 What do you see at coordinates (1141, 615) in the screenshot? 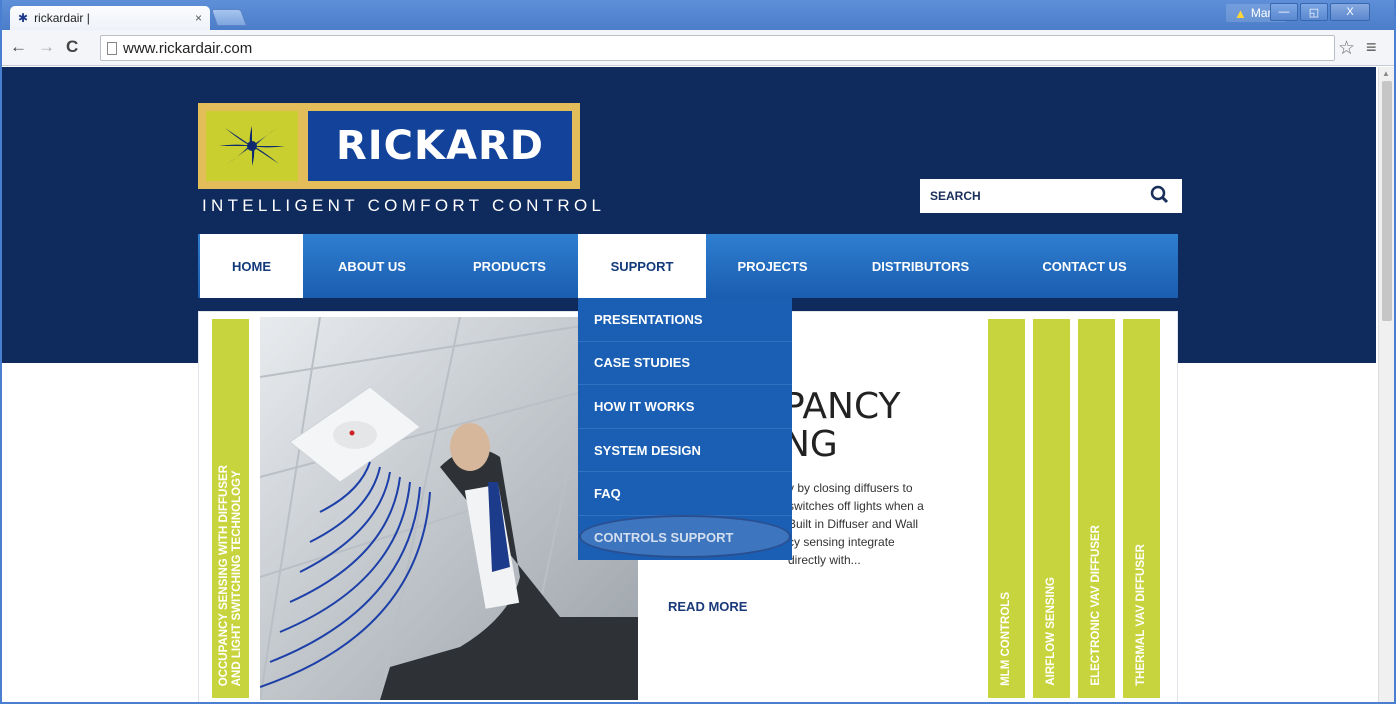
I see `slider-tab-label: THERMAL VAV DIFFUSER` at bounding box center [1141, 615].